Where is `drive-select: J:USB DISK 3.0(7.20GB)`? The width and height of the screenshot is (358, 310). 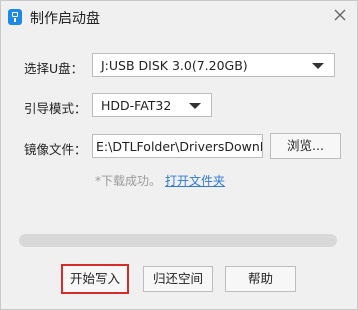
drive-select: J:USB DISK 3.0(7.20GB) is located at coordinates (213, 65).